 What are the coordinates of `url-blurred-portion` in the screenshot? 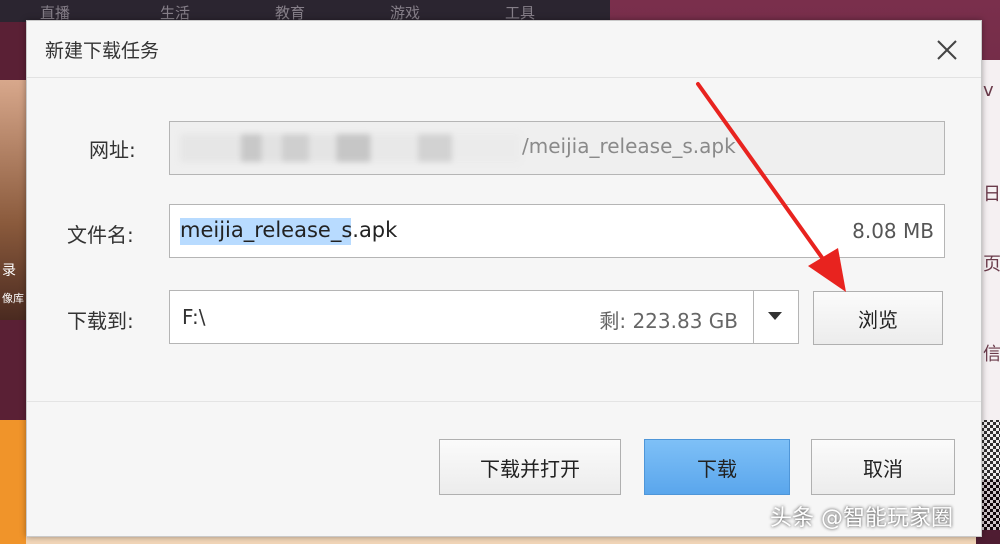 It's located at (350, 148).